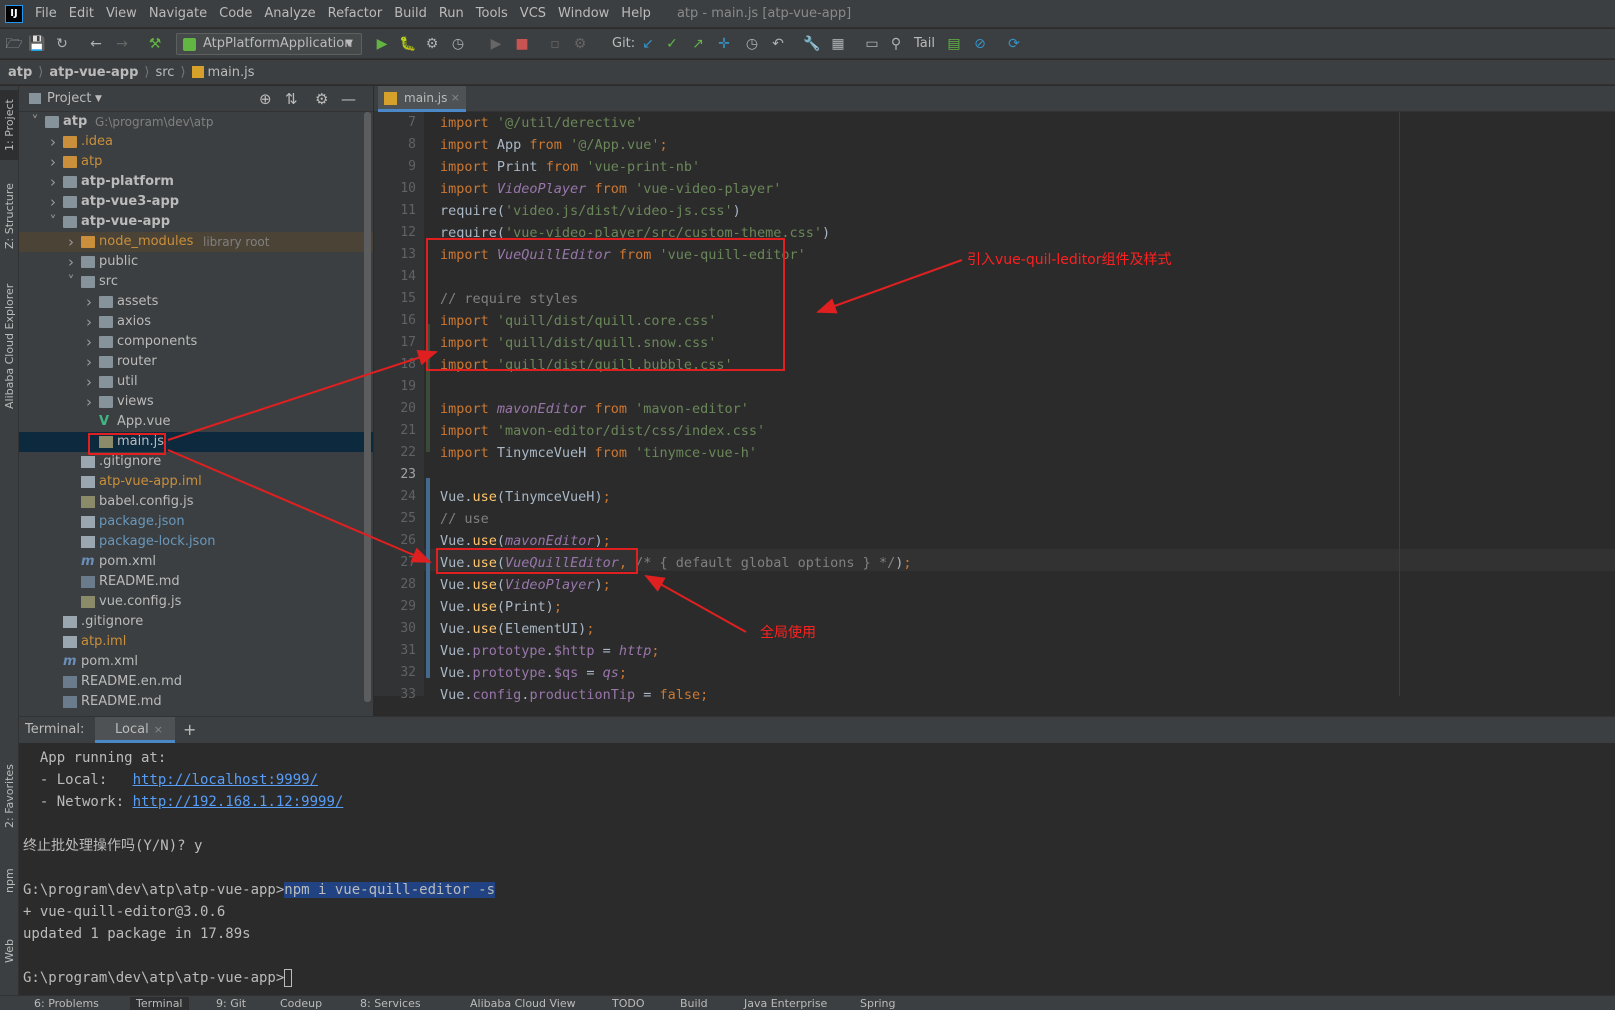 This screenshot has width=1615, height=1010. Describe the element at coordinates (196, 402) in the screenshot. I see `tree-item: › views` at that location.